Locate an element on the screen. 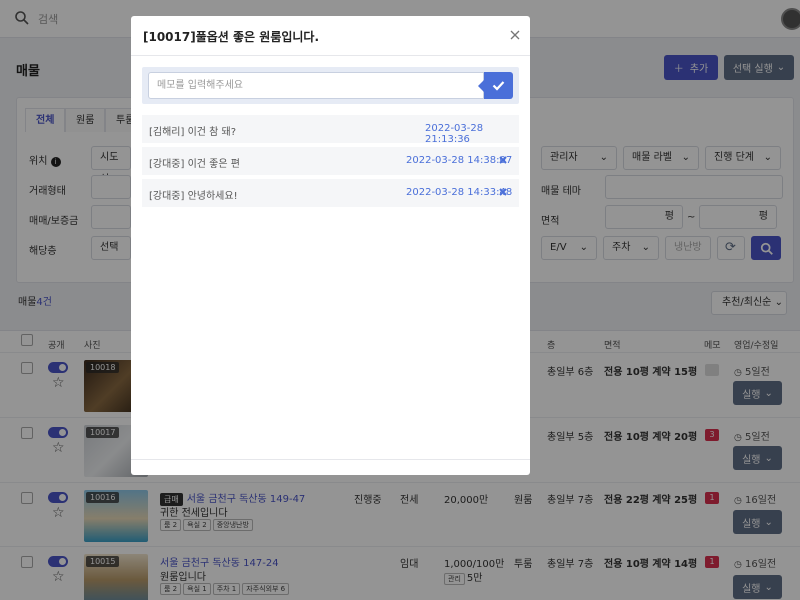 This screenshot has width=800, height=600. memo-input is located at coordinates (316, 85).